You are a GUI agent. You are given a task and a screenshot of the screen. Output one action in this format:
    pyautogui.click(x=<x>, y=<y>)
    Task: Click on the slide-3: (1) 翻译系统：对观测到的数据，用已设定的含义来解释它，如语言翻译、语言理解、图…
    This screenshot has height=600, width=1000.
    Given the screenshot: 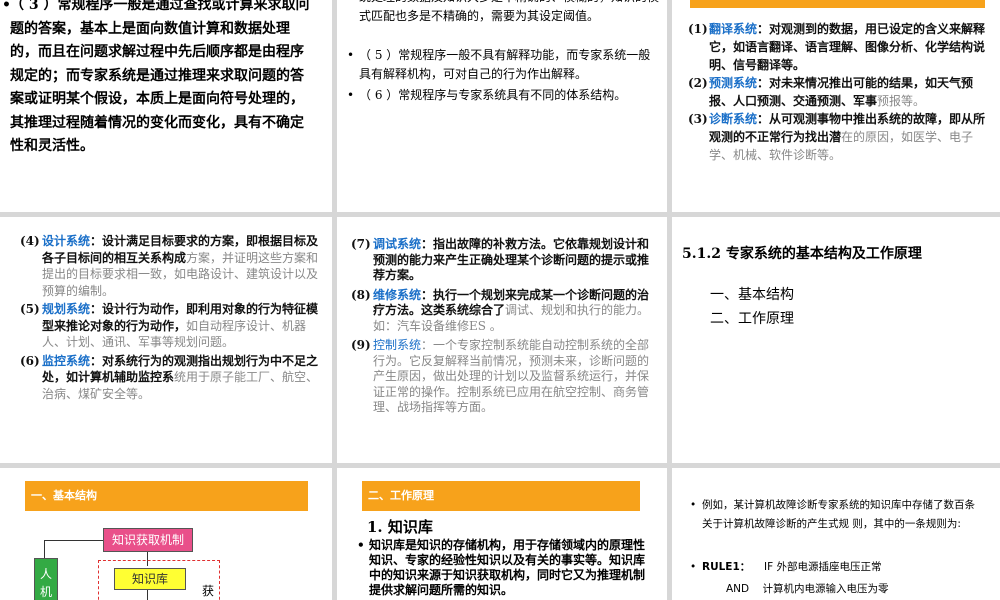 What is the action you would take?
    pyautogui.click(x=836, y=106)
    